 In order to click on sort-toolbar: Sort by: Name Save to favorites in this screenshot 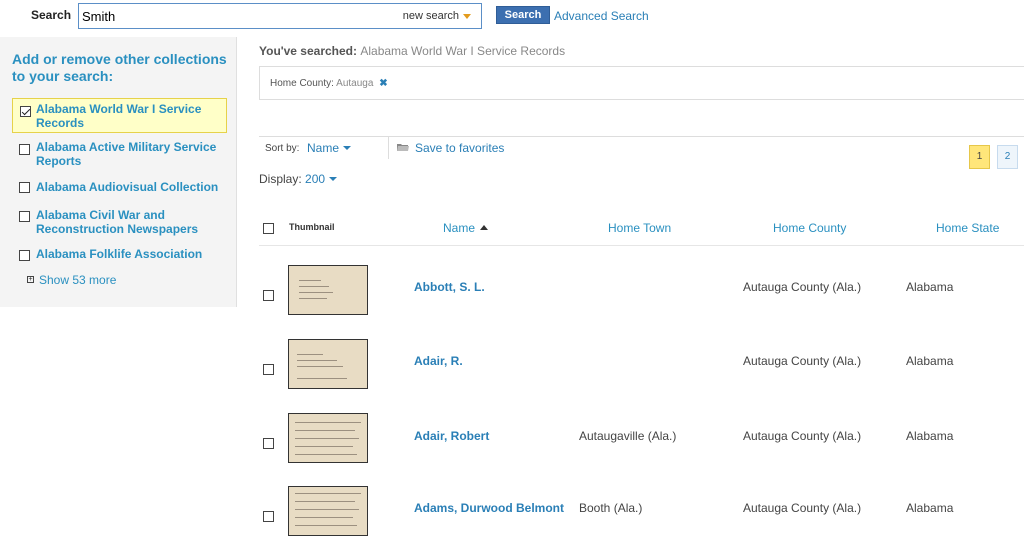, I will do `click(641, 147)`.